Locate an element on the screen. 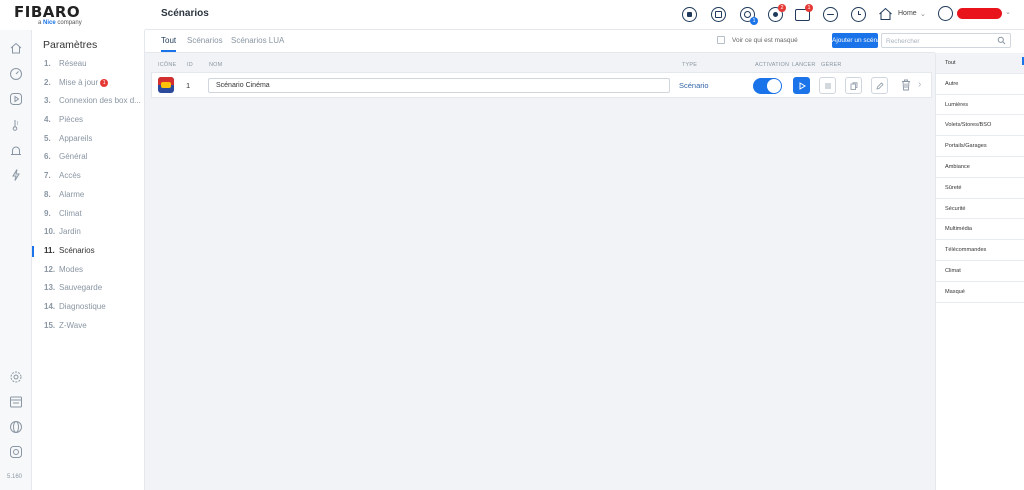 The width and height of the screenshot is (1024, 490). sidebar-item-reseau: 1. Réseau is located at coordinates (88, 64).